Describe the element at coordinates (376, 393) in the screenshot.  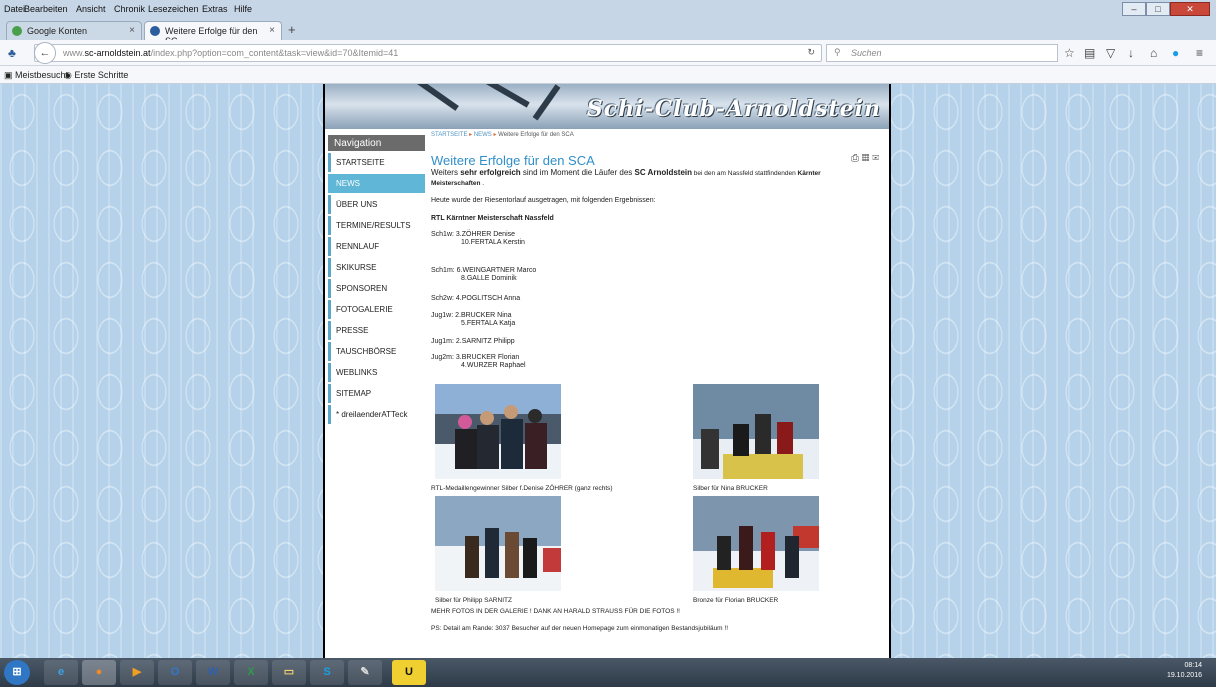
I see `sidebar-item-sitemap: SITEMAP` at that location.